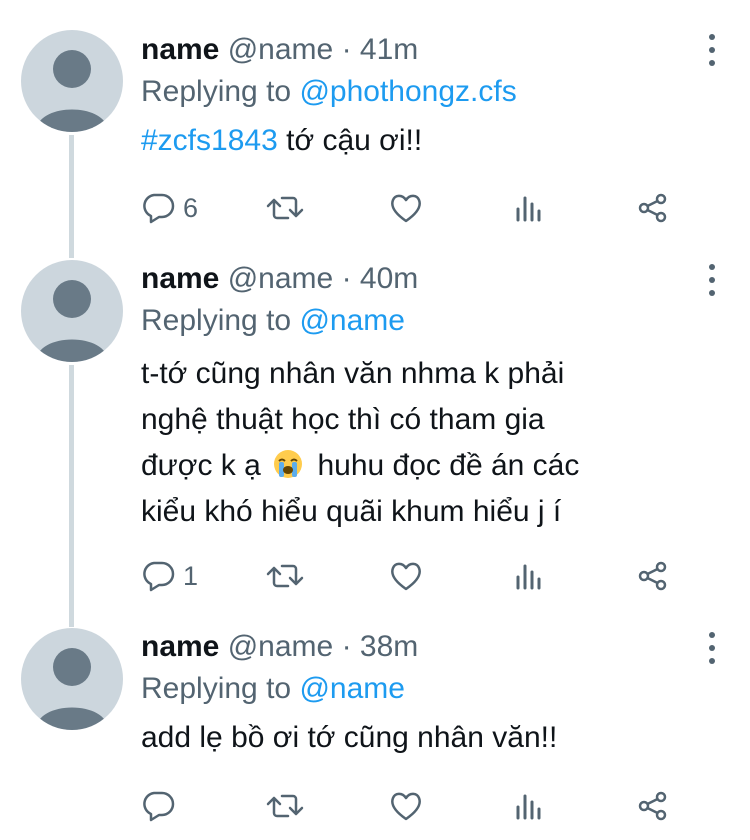 The height and width of the screenshot is (840, 750). I want to click on display-name: name, so click(180, 646).